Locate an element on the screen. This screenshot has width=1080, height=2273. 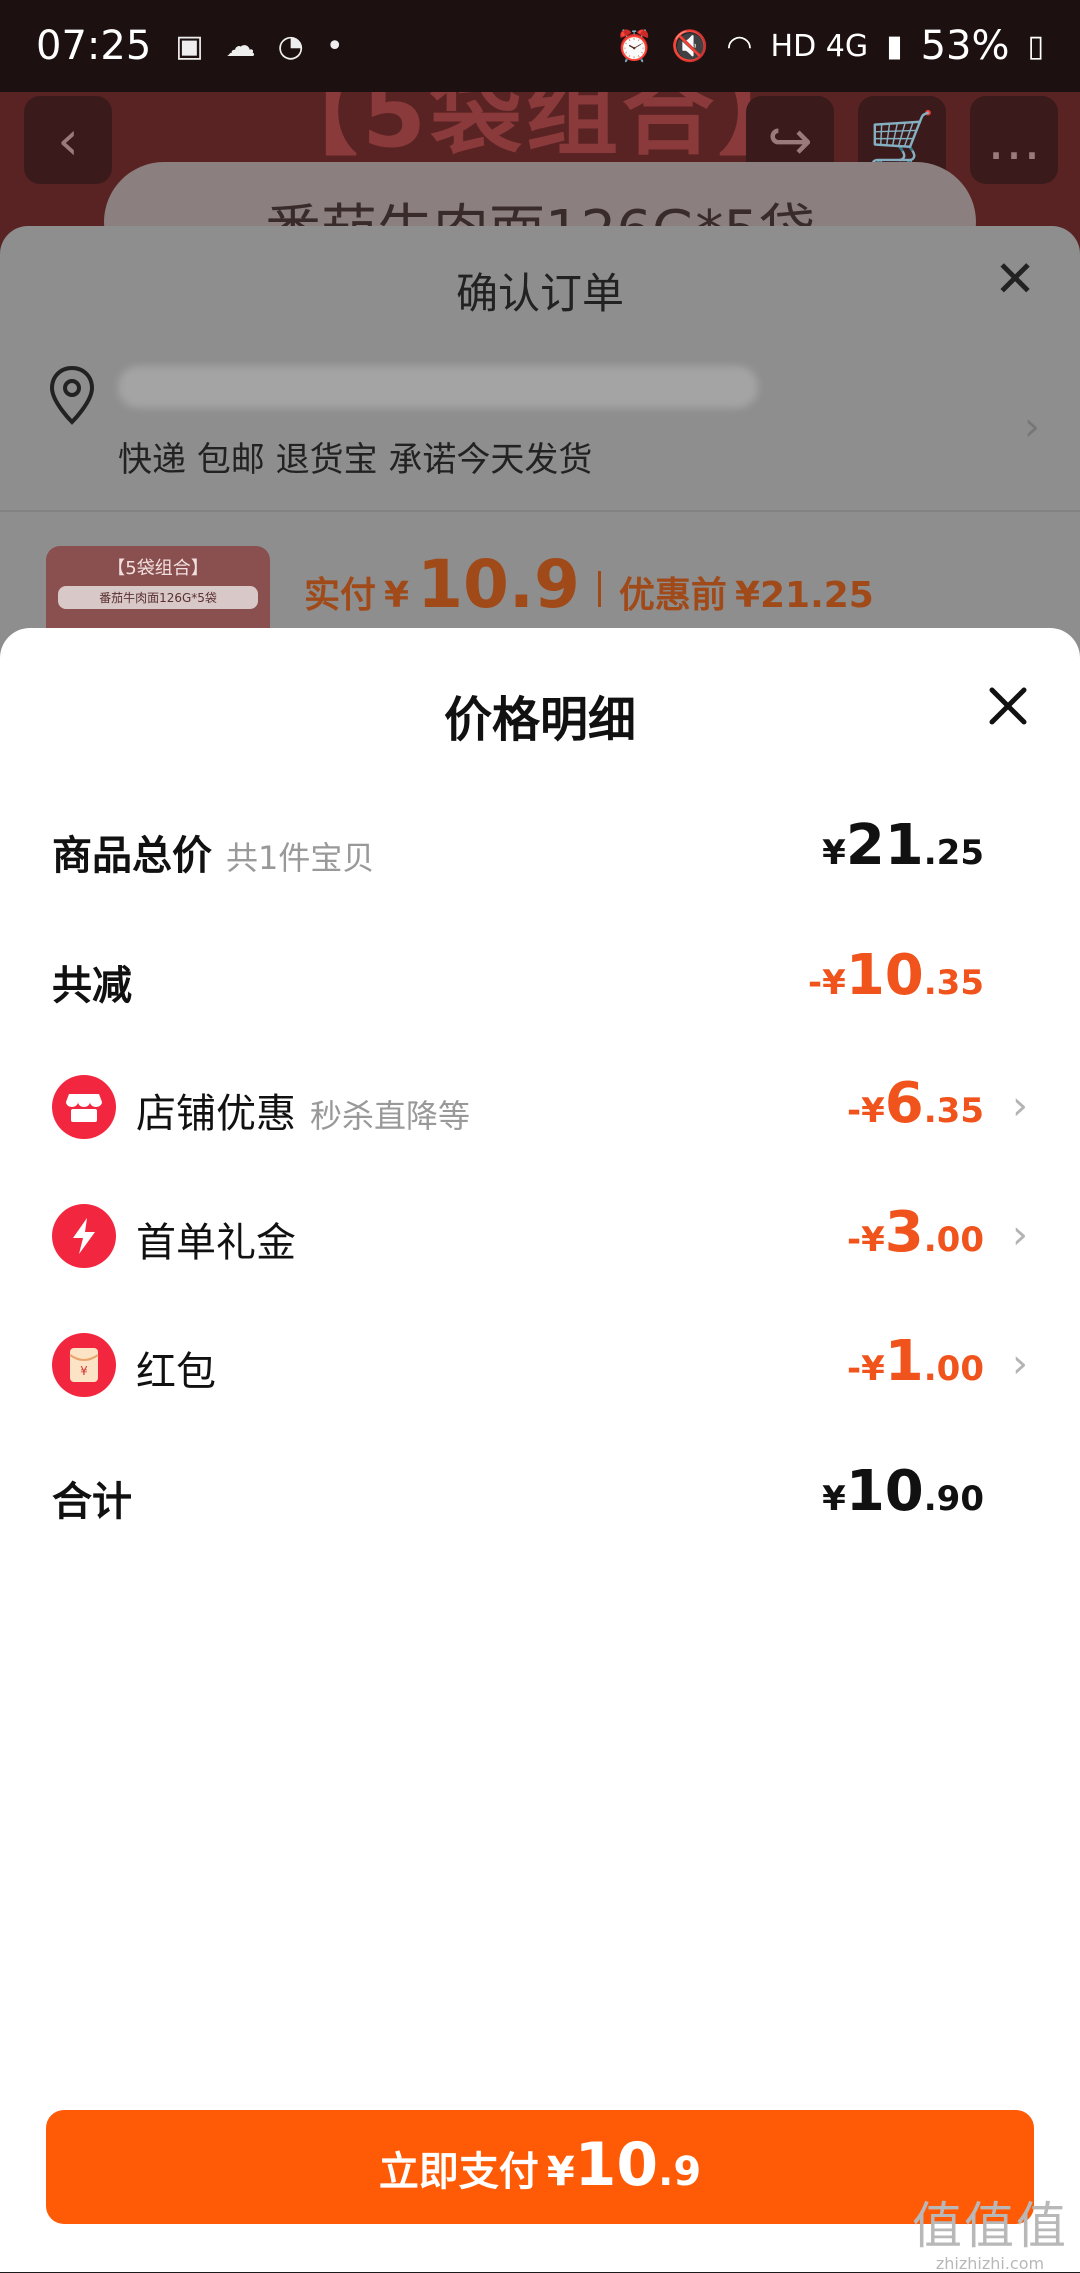
shop-discount-amount: -¥ 6.35 is located at coordinates (915, 1103).